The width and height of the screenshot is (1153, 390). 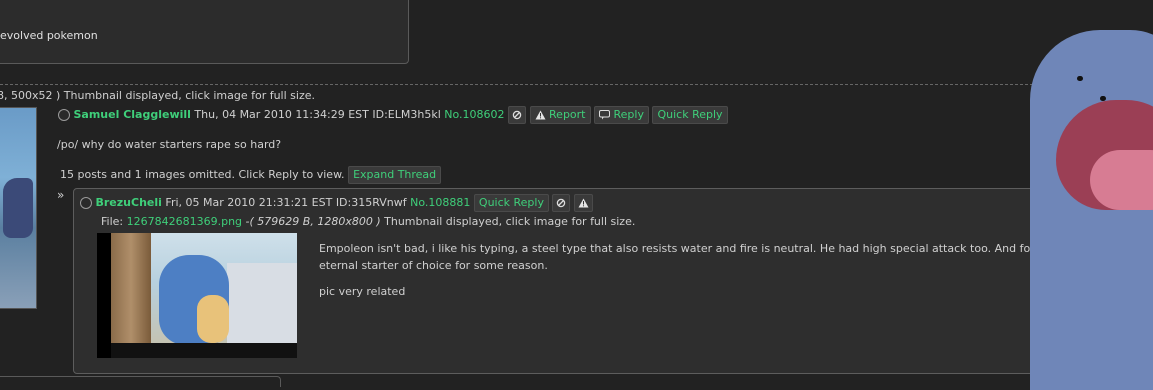 I want to click on next-post-panel-edge, so click(x=140, y=381).